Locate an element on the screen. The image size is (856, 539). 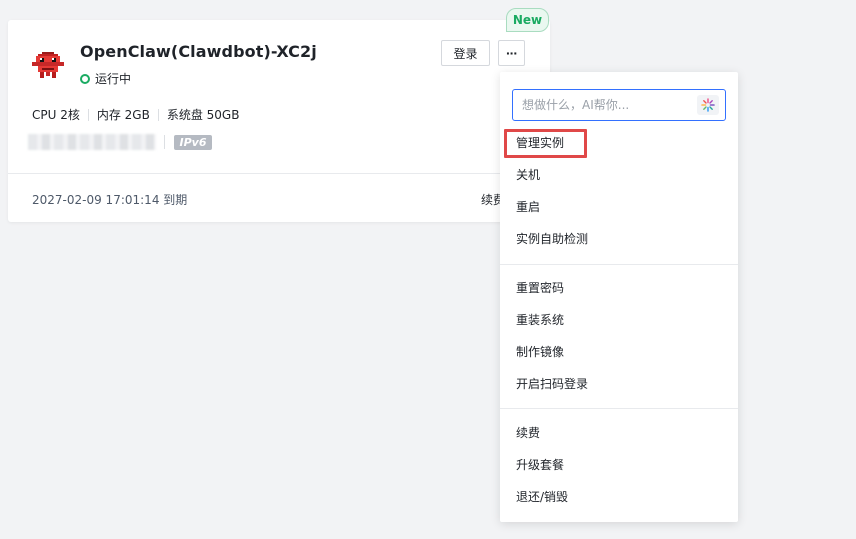
menu-item-manage-instance: 管理实例 is located at coordinates (540, 143).